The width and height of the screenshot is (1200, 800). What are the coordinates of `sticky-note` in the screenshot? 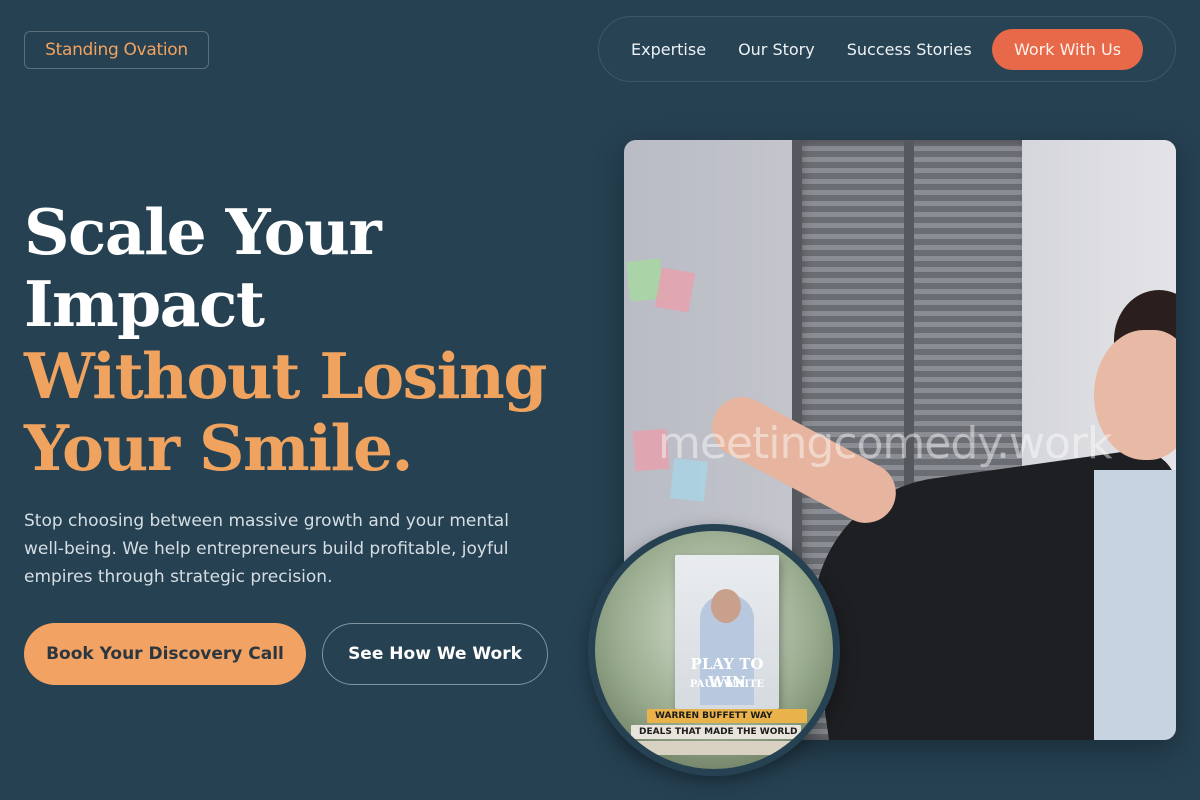 It's located at (675, 290).